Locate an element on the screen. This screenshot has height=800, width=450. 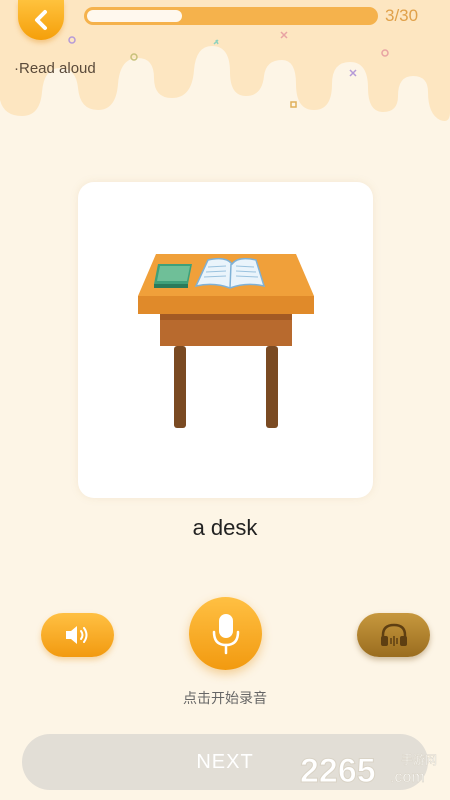
svg-text: 手游网 is located at coordinates (419, 760).